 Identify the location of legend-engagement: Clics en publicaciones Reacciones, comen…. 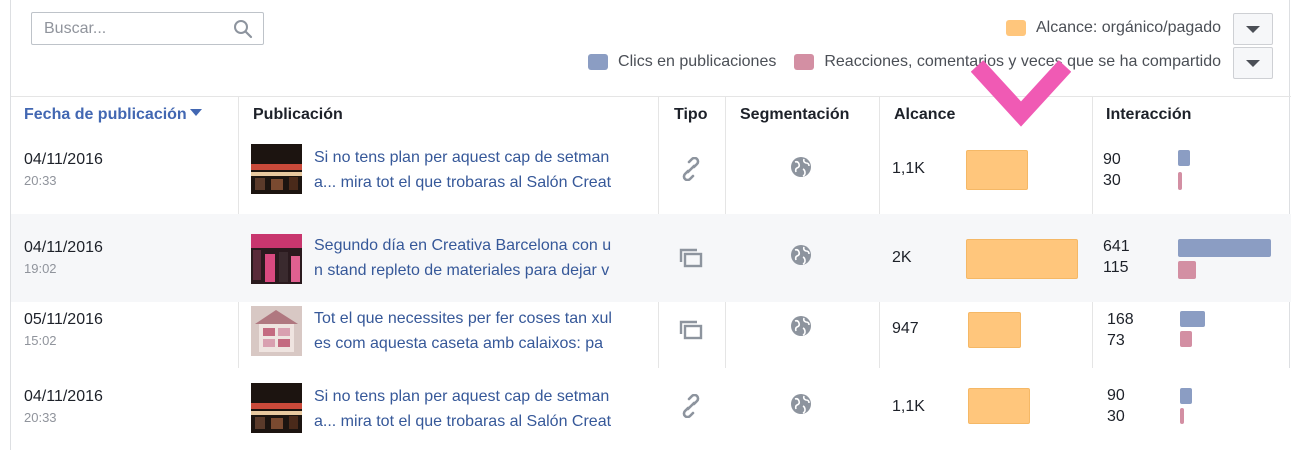
(904, 62).